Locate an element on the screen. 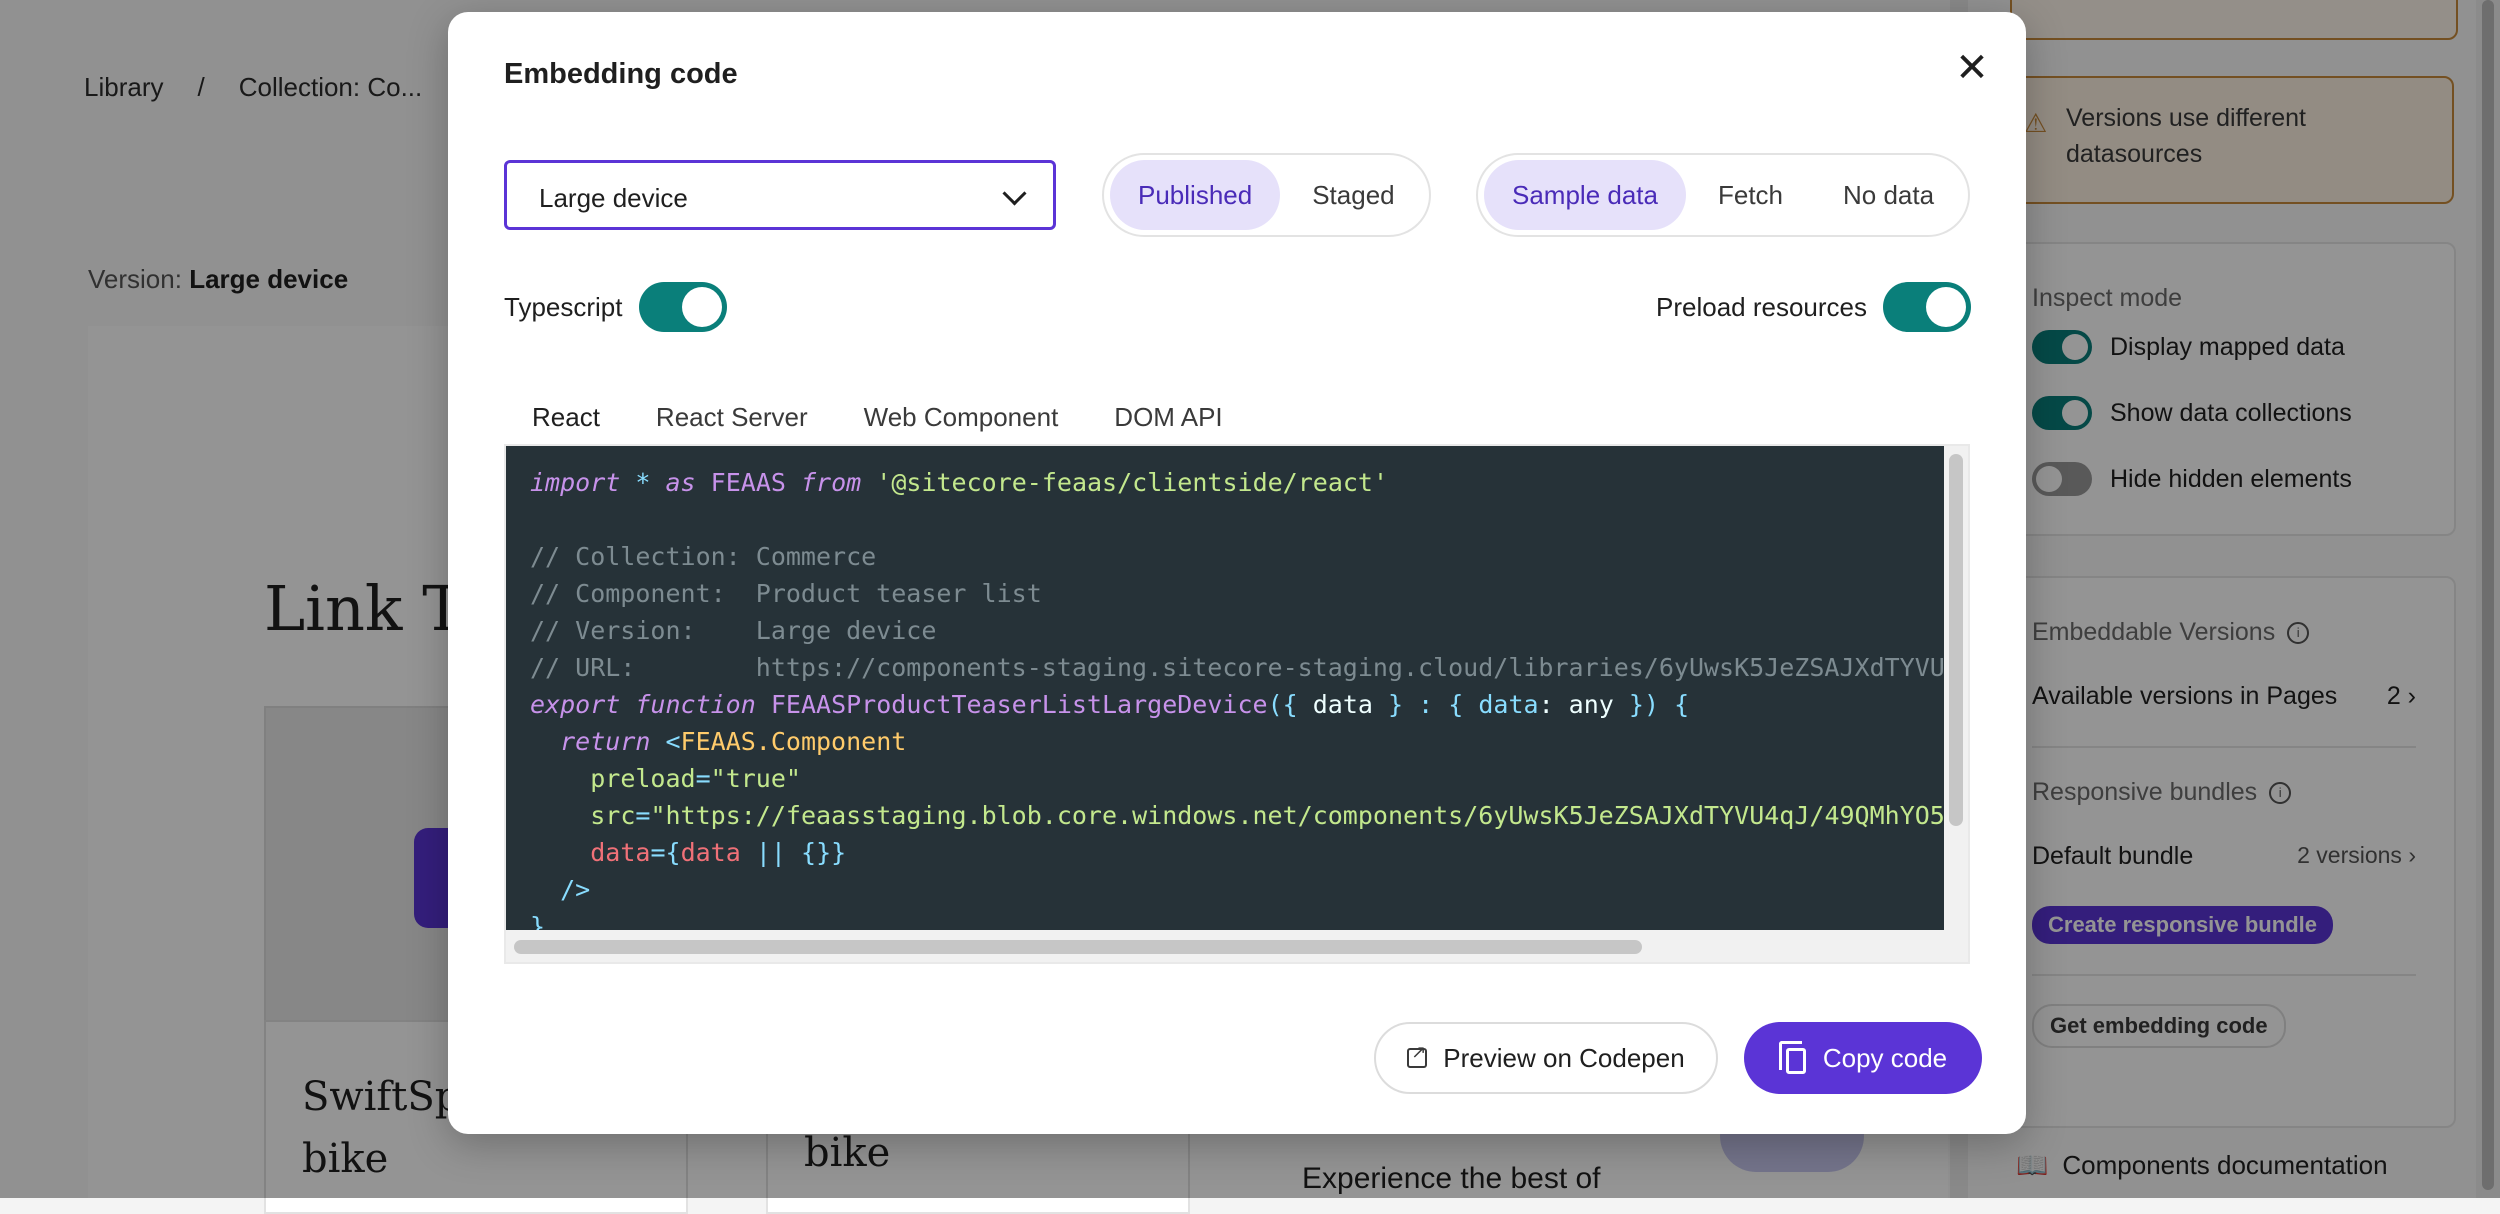 The height and width of the screenshot is (1214, 2500). tab-react-server: React Server is located at coordinates (732, 417).